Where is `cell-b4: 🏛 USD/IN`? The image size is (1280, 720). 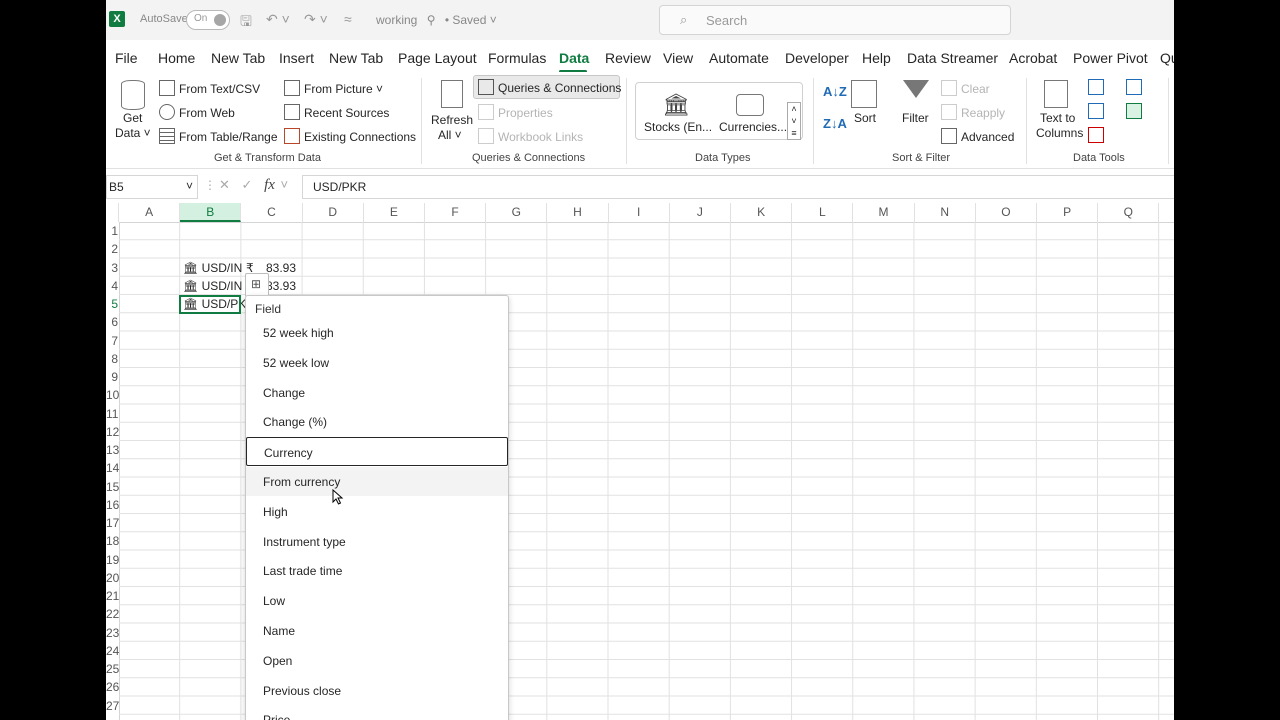
cell-b4: 🏛 USD/IN is located at coordinates (212, 286).